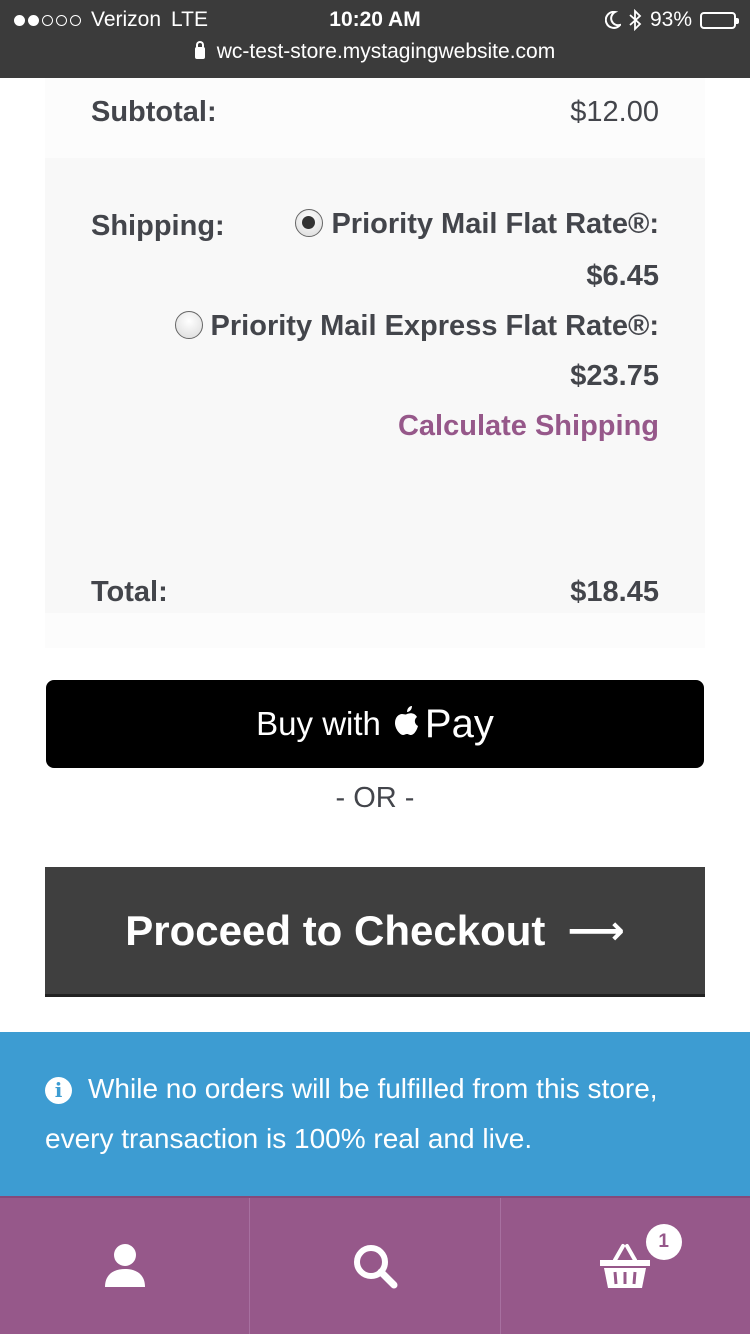 This screenshot has width=750, height=1334. What do you see at coordinates (614, 376) in the screenshot?
I see `shipping-option-price: $23.75` at bounding box center [614, 376].